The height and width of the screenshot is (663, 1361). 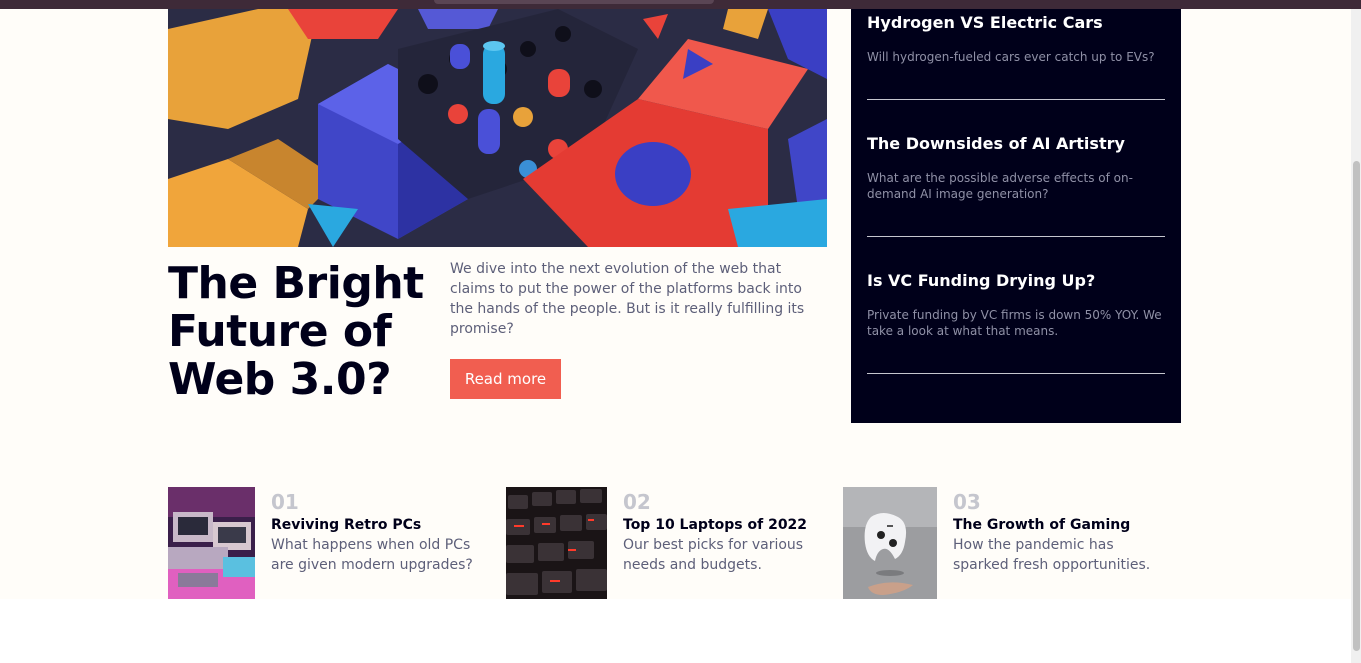 What do you see at coordinates (637, 502) in the screenshot?
I see `card-number: 02` at bounding box center [637, 502].